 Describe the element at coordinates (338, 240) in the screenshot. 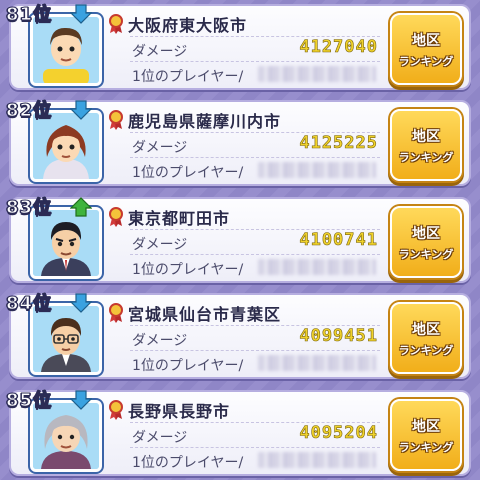

I see `damage-value: 4100741` at that location.